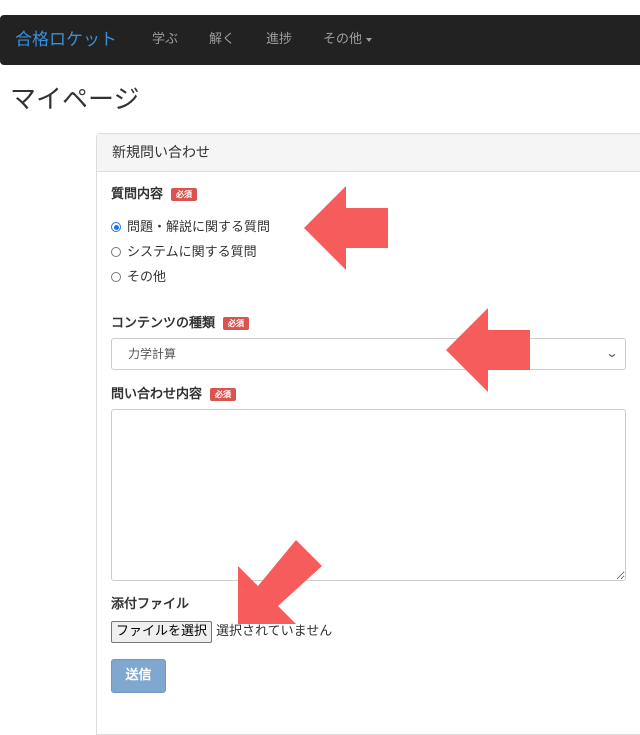  Describe the element at coordinates (369, 39) in the screenshot. I see `caret-down-icon` at that location.